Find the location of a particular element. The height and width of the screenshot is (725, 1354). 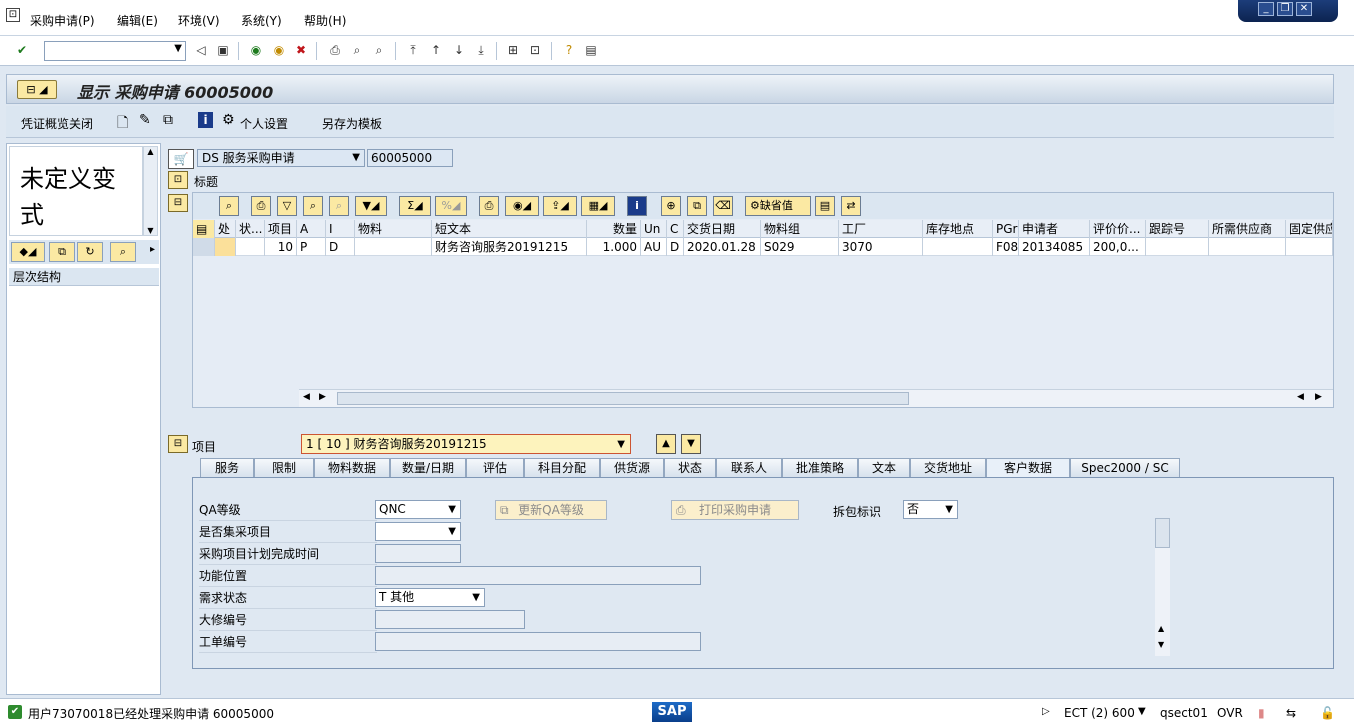

tab-contact-person: 联系人 is located at coordinates (749, 468).